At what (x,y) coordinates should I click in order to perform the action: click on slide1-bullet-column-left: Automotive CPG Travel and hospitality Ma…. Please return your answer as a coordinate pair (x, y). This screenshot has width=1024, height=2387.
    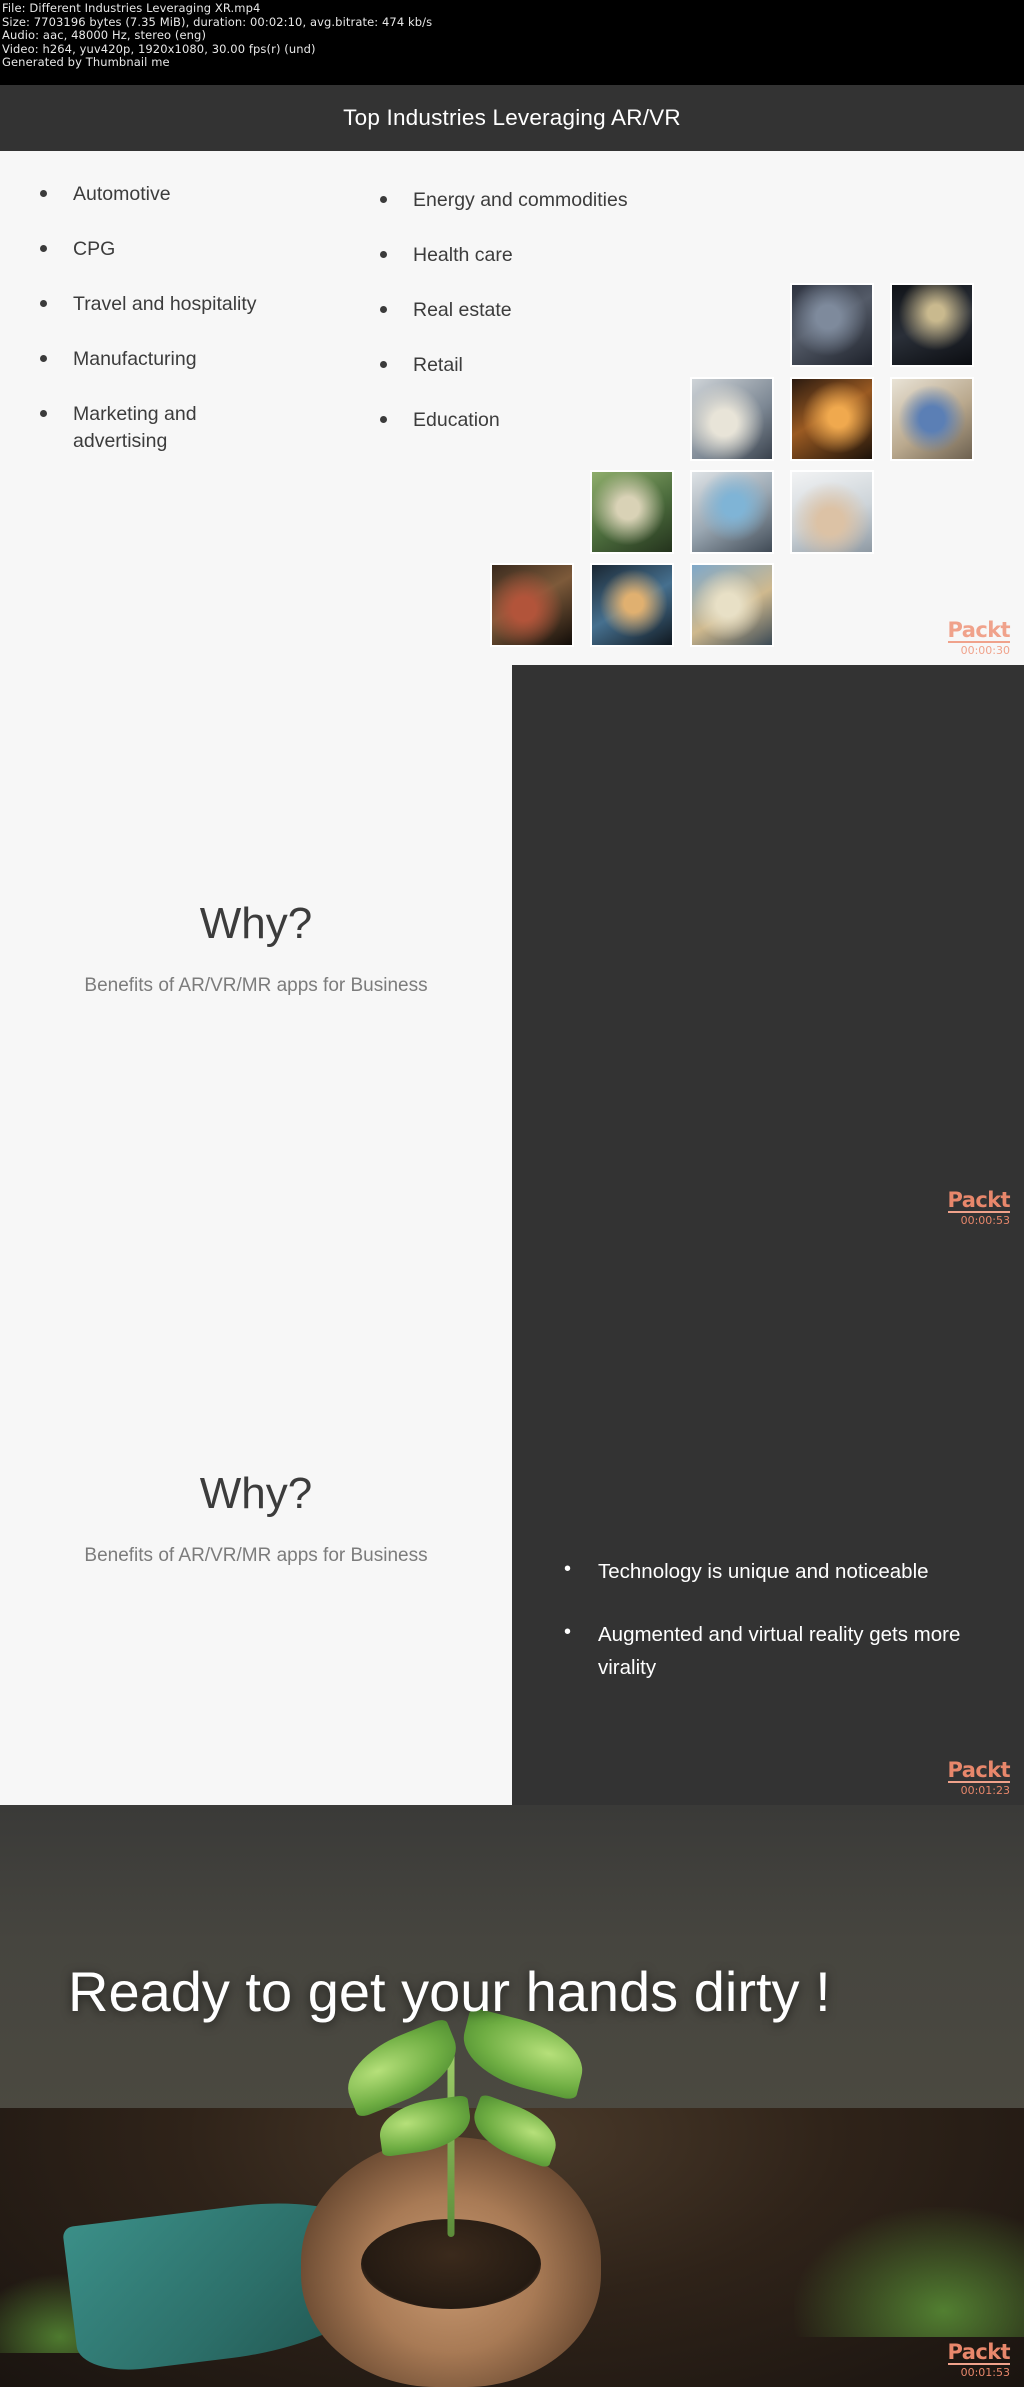
    Looking at the image, I should click on (148, 332).